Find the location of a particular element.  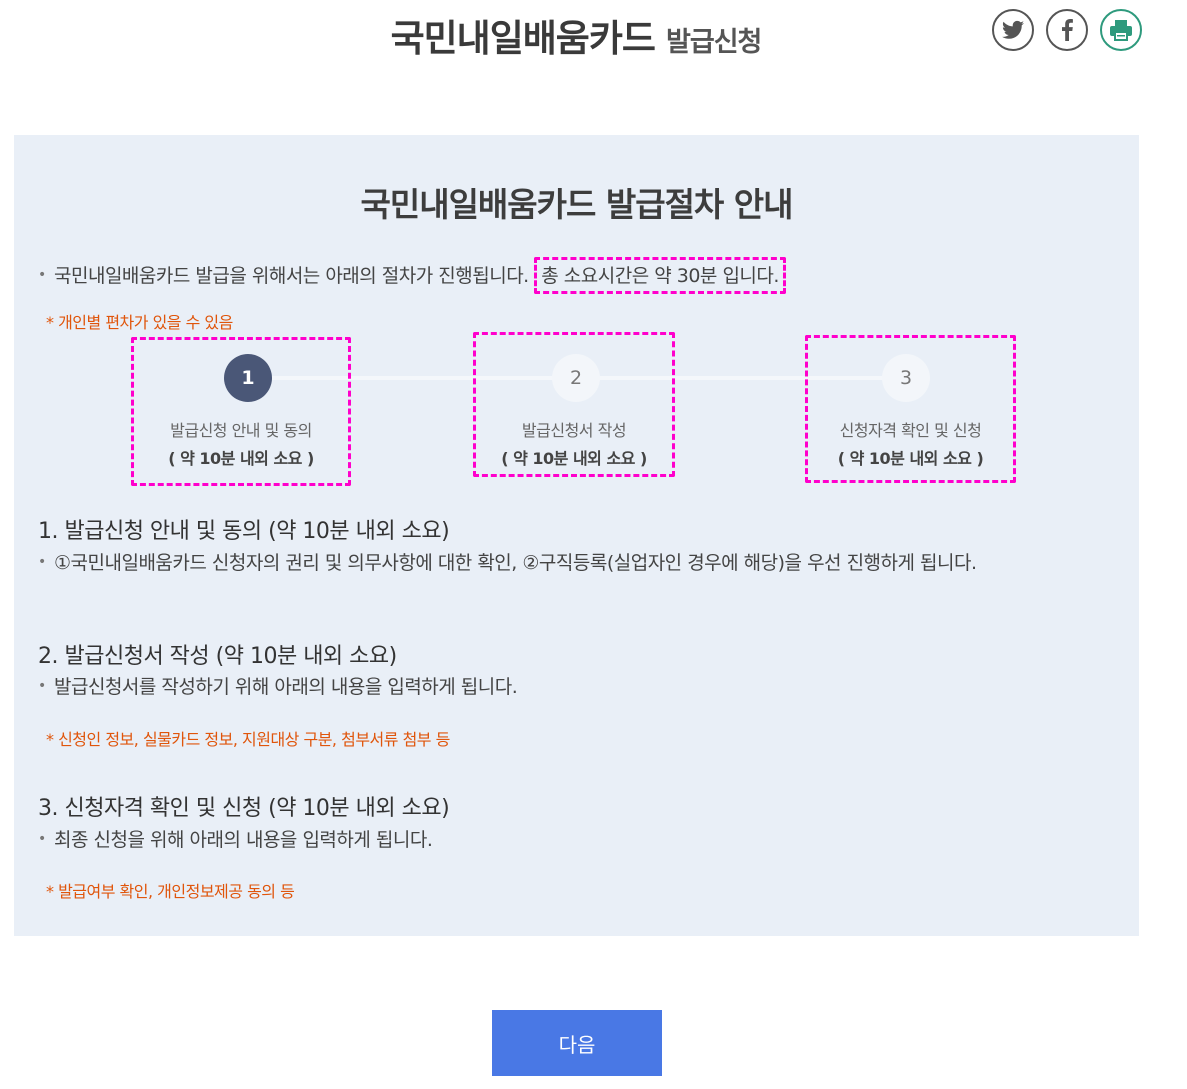

step-1-time: ( 약 10분 내외 소요 ) is located at coordinates (241, 458).